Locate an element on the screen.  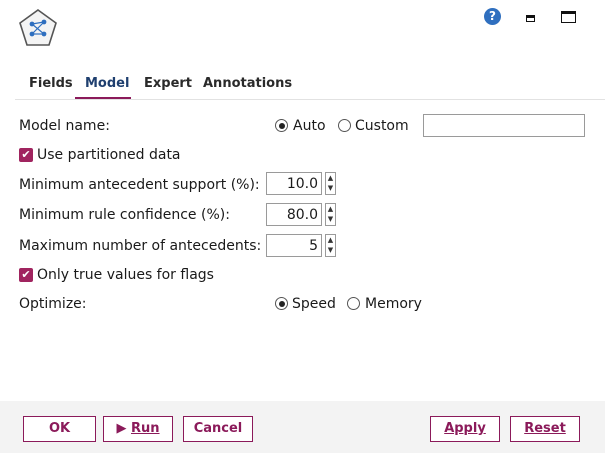
min-antecedent-support-input: 10.0 is located at coordinates (294, 183).